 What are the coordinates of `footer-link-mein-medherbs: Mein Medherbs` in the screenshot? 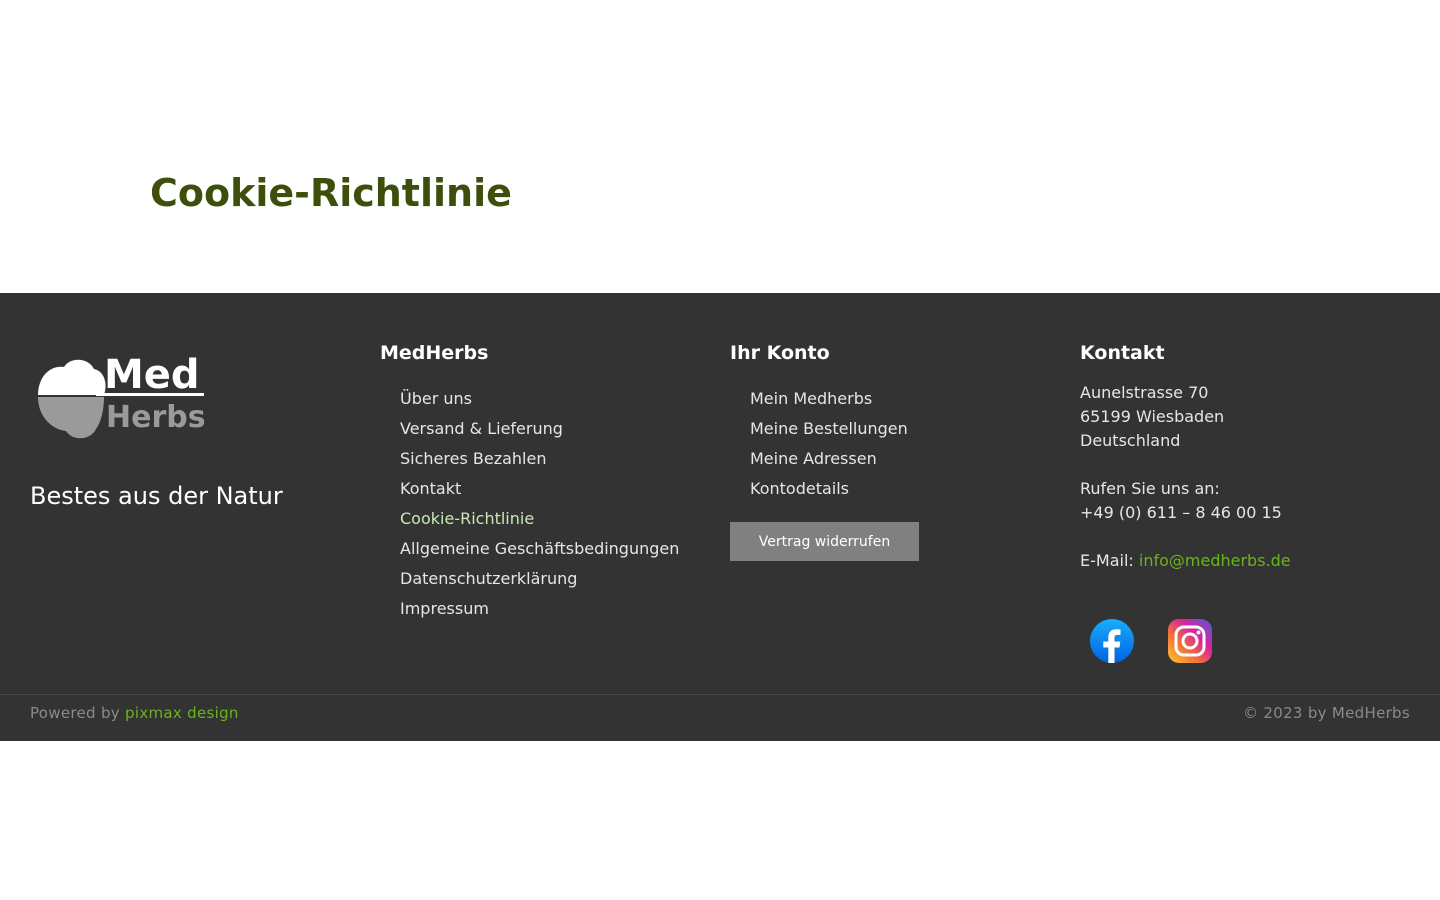 It's located at (829, 399).